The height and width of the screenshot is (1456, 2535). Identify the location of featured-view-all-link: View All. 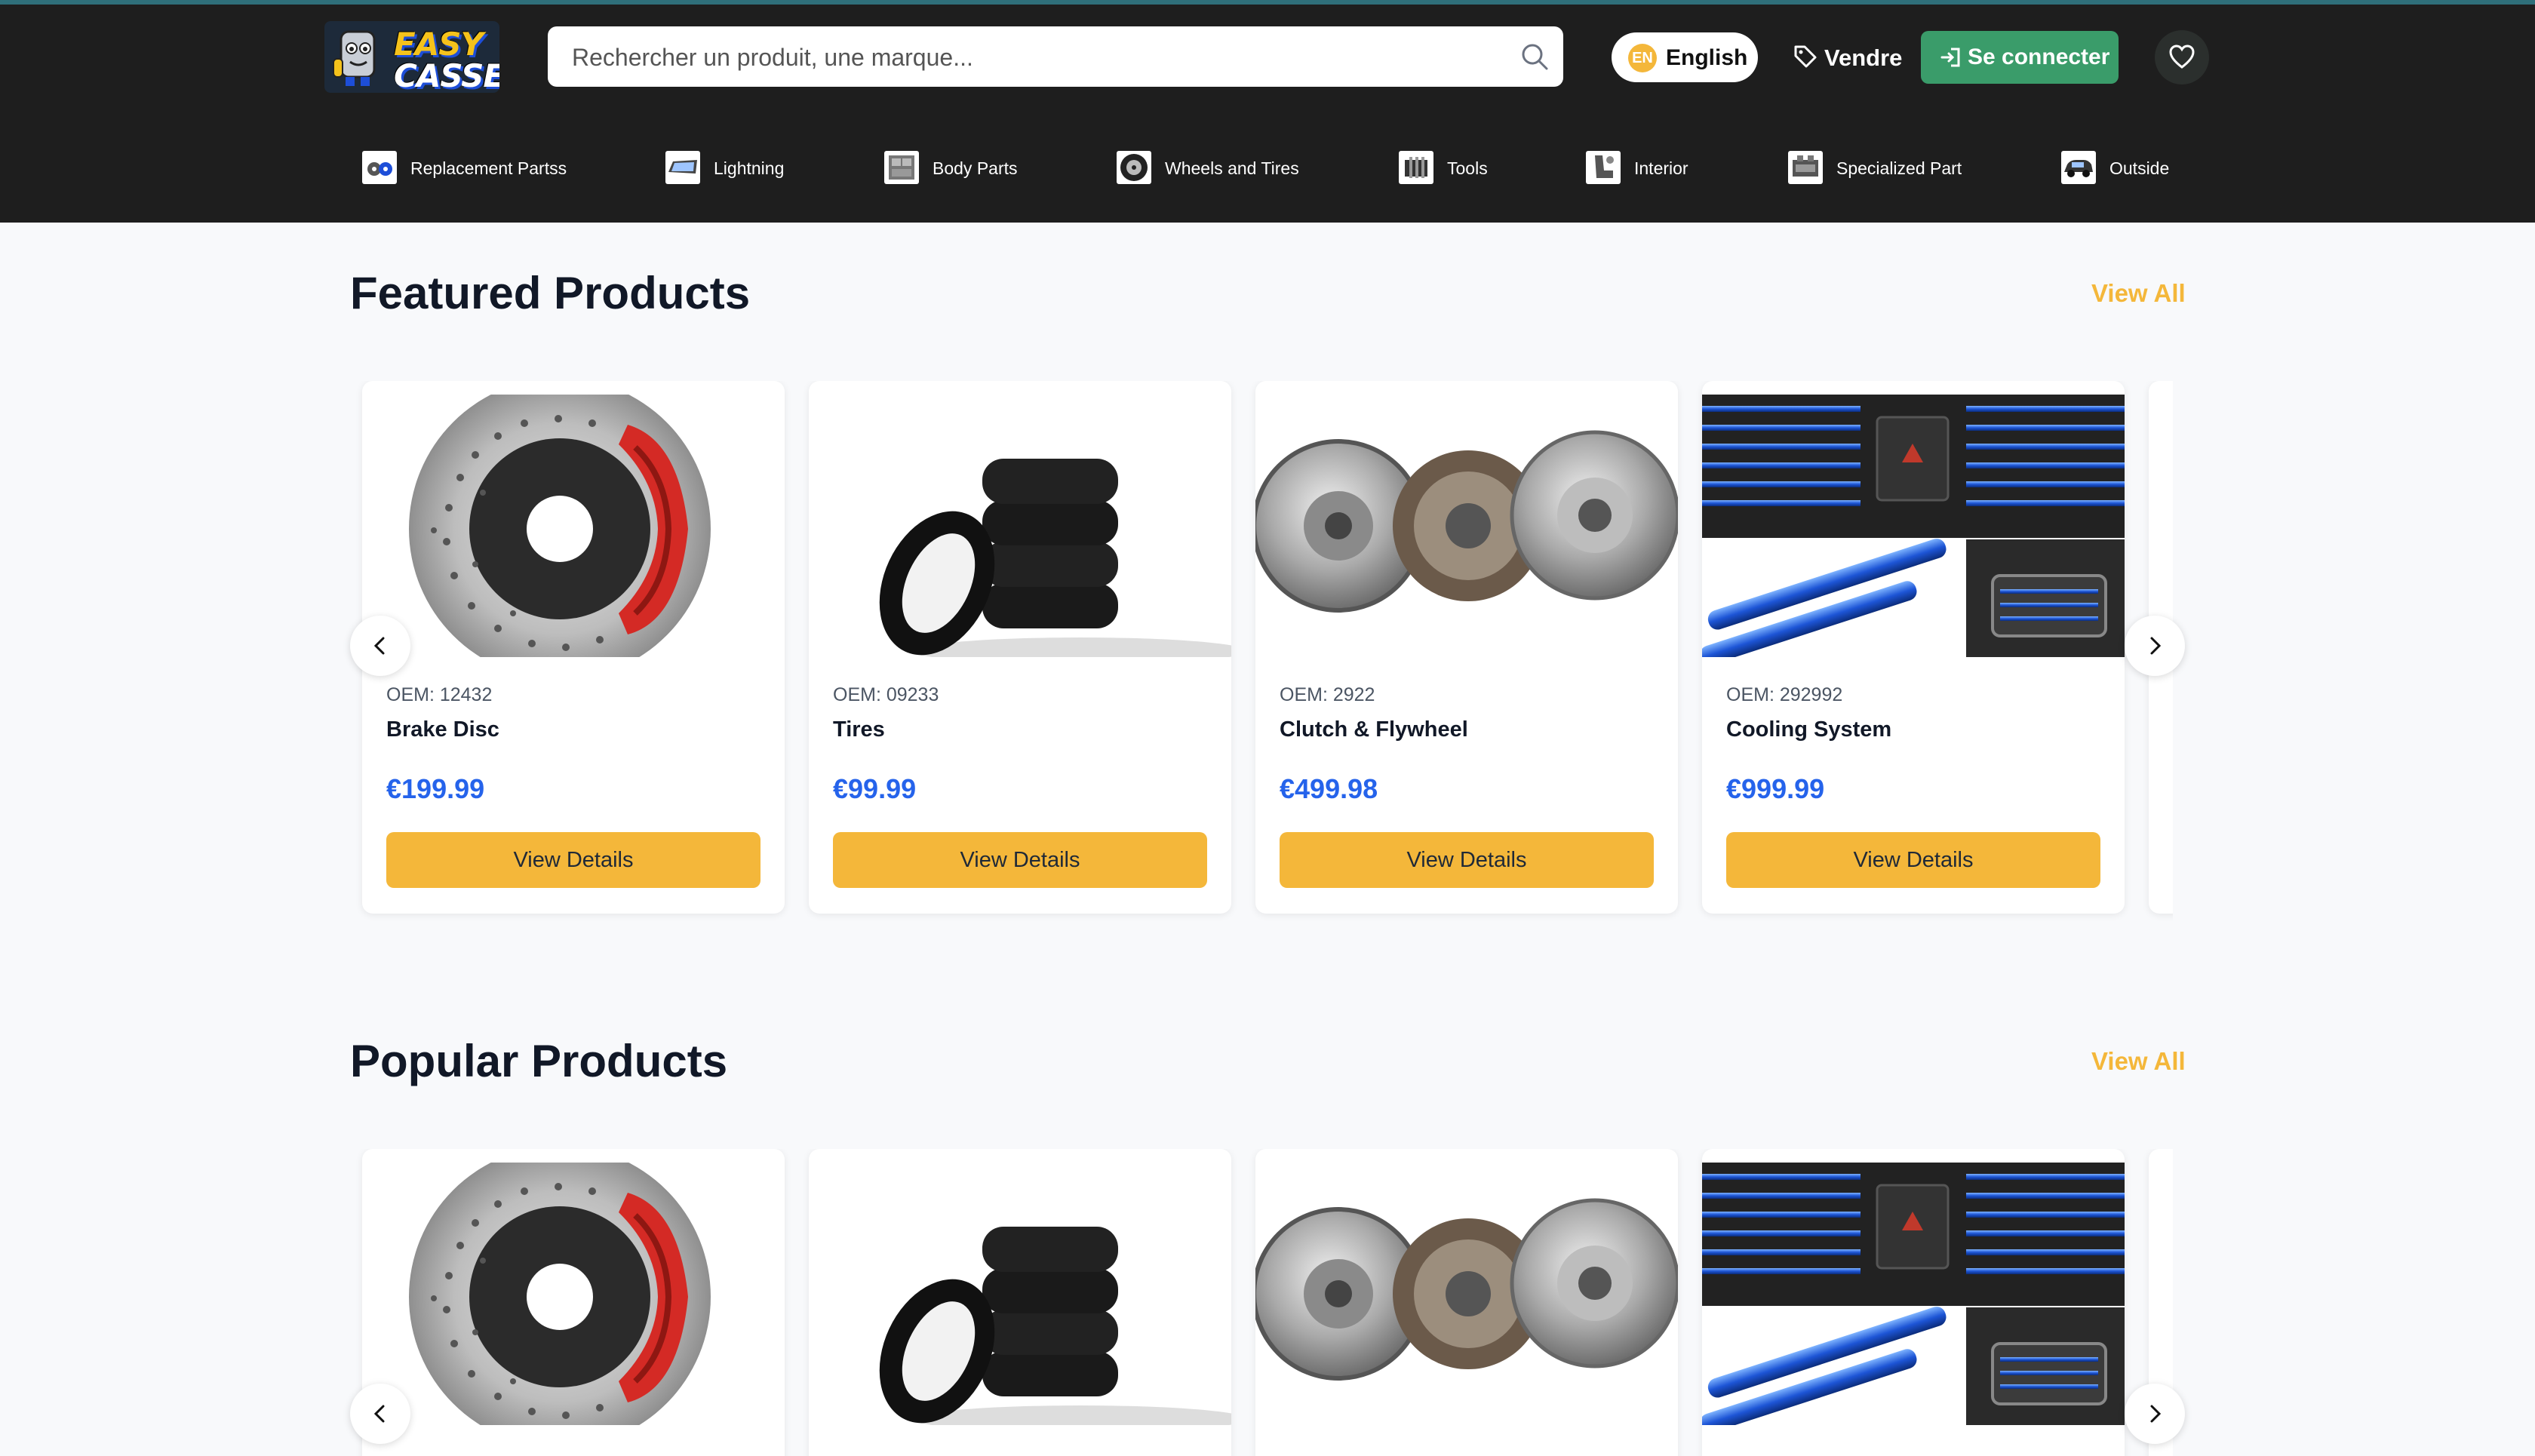
(2138, 293).